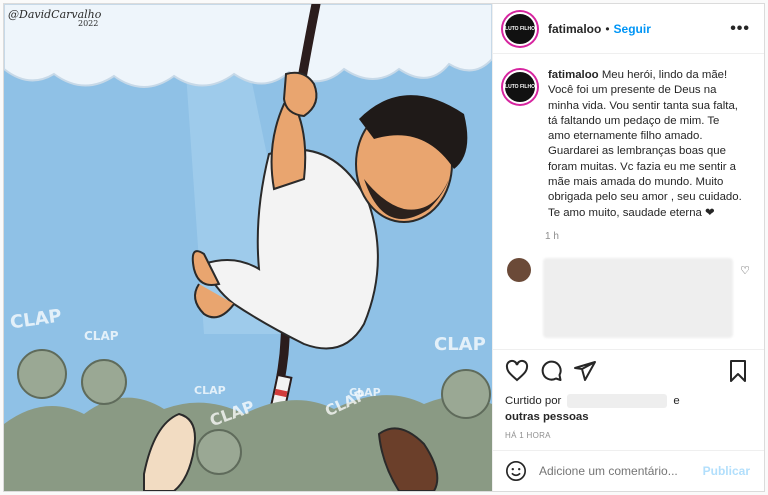 The height and width of the screenshot is (495, 768). Describe the element at coordinates (574, 29) in the screenshot. I see `username: fatimaloo` at that location.